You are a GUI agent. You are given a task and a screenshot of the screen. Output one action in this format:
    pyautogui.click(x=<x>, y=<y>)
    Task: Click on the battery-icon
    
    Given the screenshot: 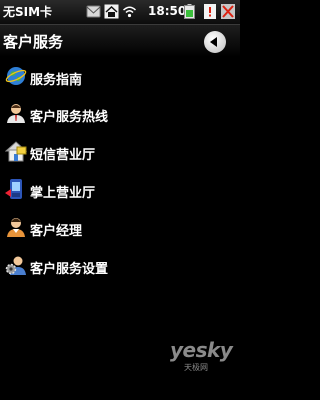 What is the action you would take?
    pyautogui.click(x=189, y=11)
    